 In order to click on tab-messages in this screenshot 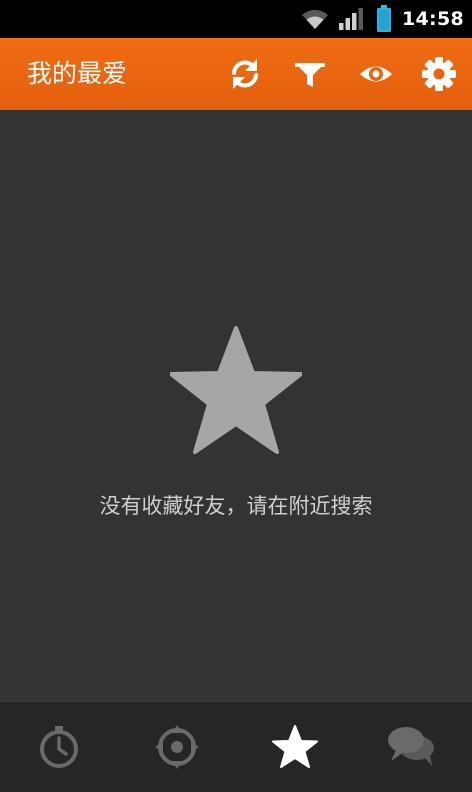, I will do `click(413, 747)`.